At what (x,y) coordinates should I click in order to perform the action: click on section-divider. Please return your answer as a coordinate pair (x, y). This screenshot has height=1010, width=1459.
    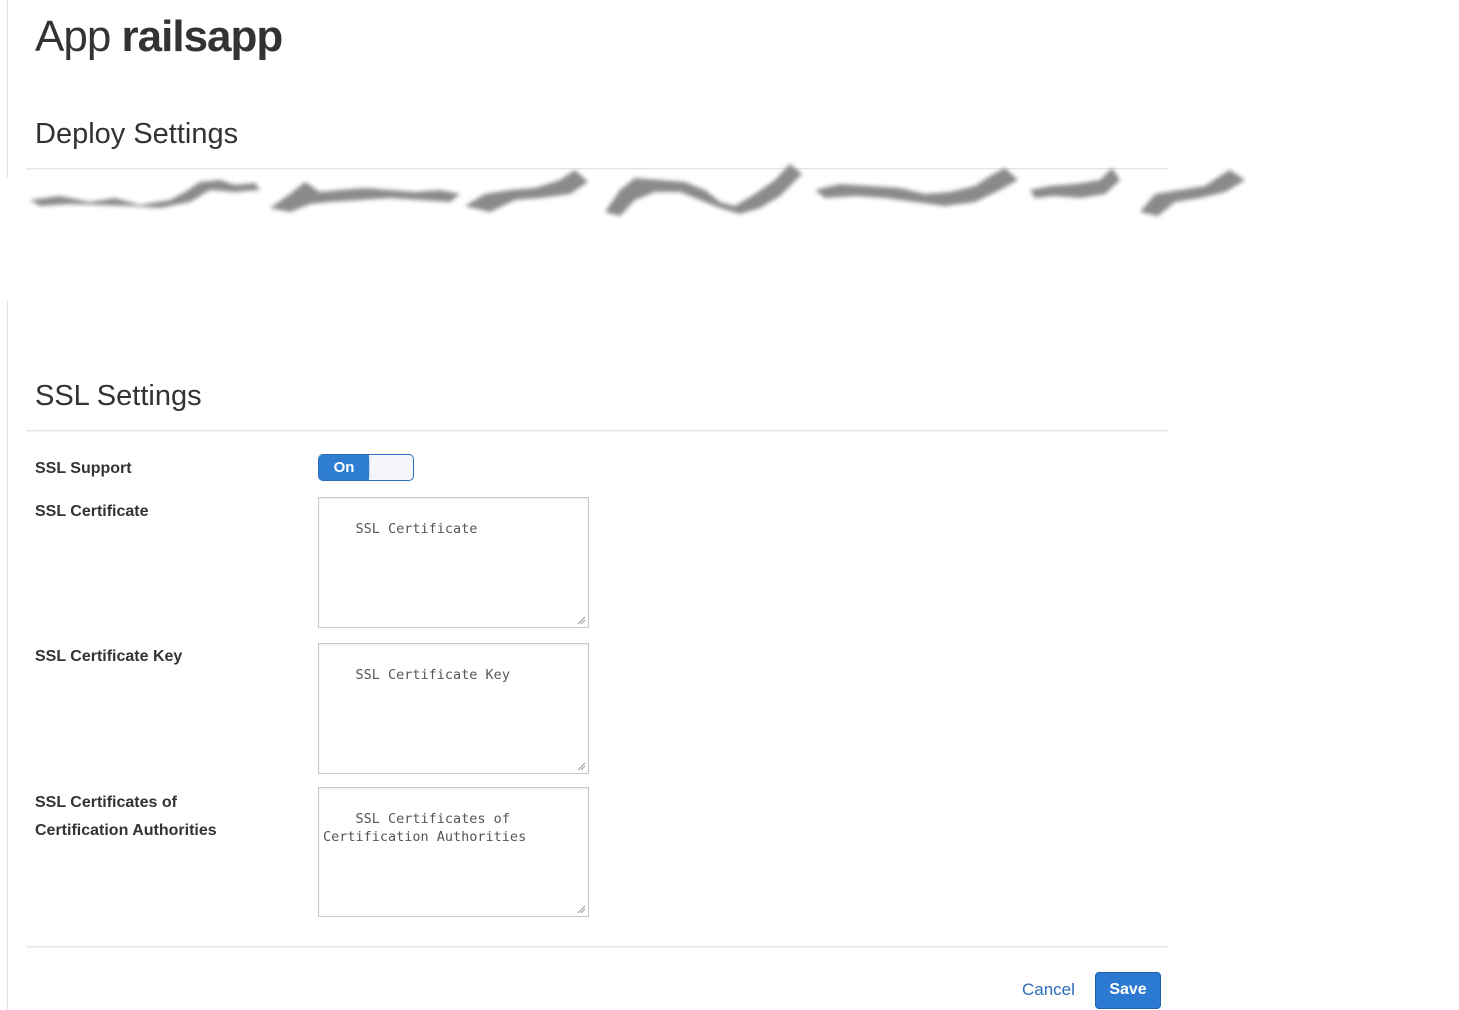
    Looking at the image, I should click on (597, 431).